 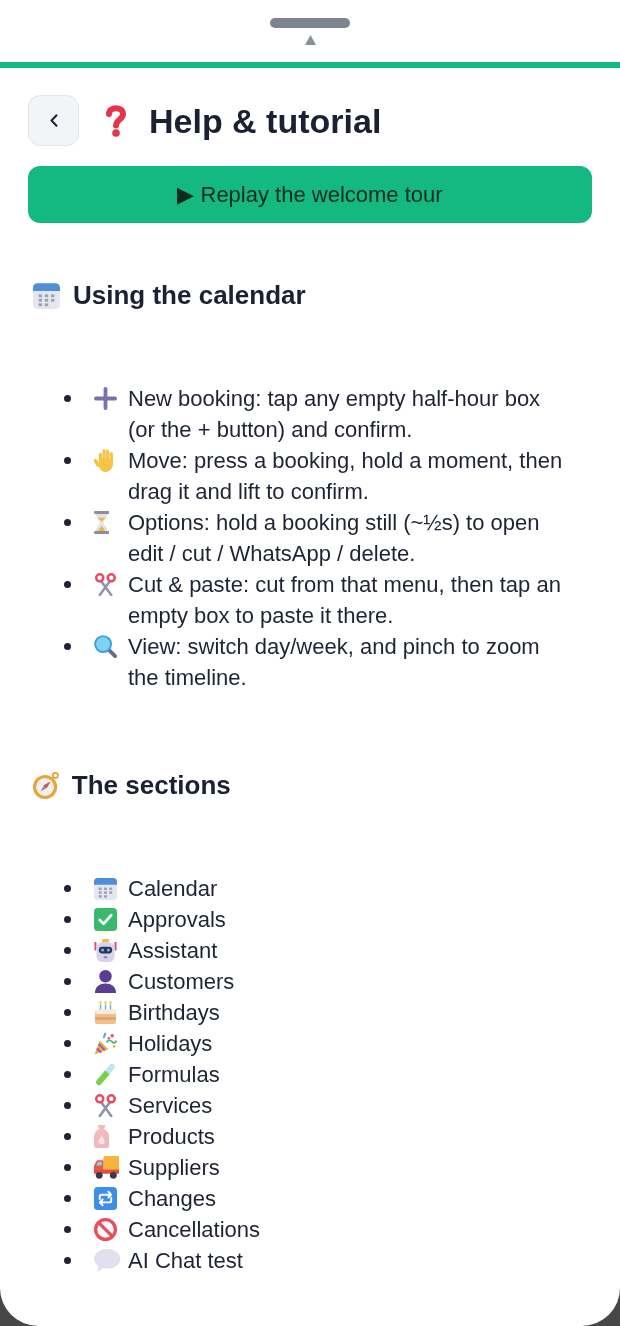 I want to click on replay-tour-button: ▶ Replay the welcome tour, so click(x=310, y=194).